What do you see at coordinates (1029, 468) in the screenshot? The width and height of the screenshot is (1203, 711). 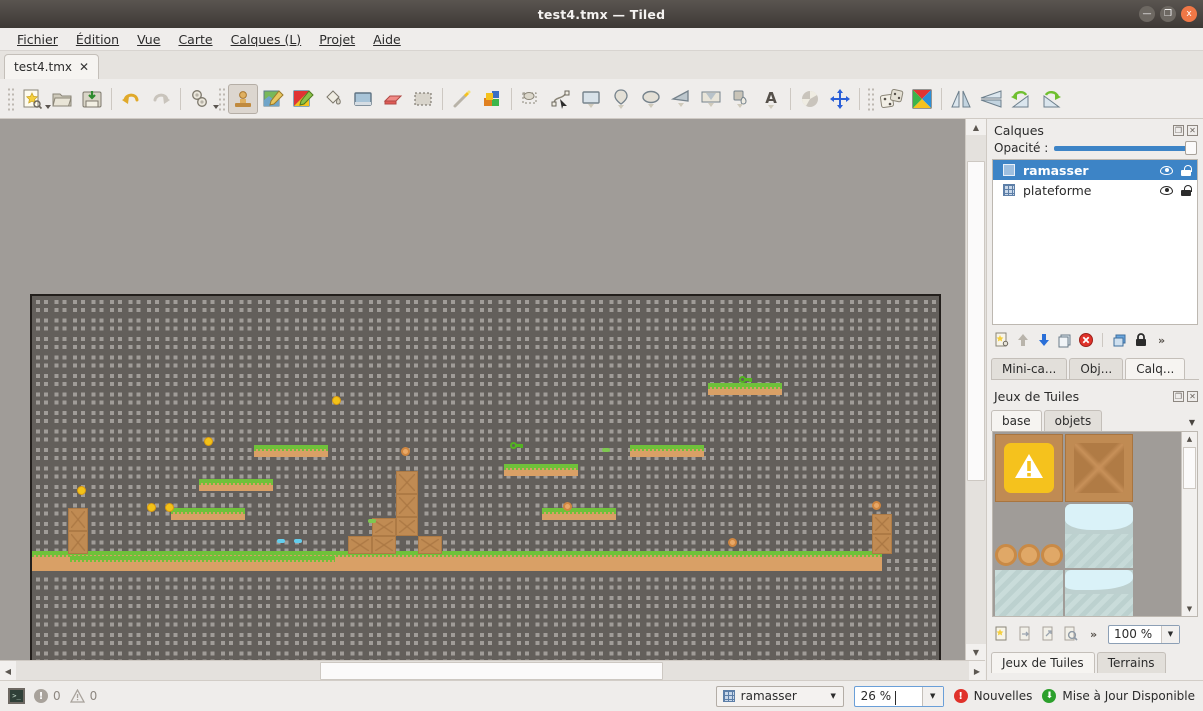 I see `crate-warning-tile` at bounding box center [1029, 468].